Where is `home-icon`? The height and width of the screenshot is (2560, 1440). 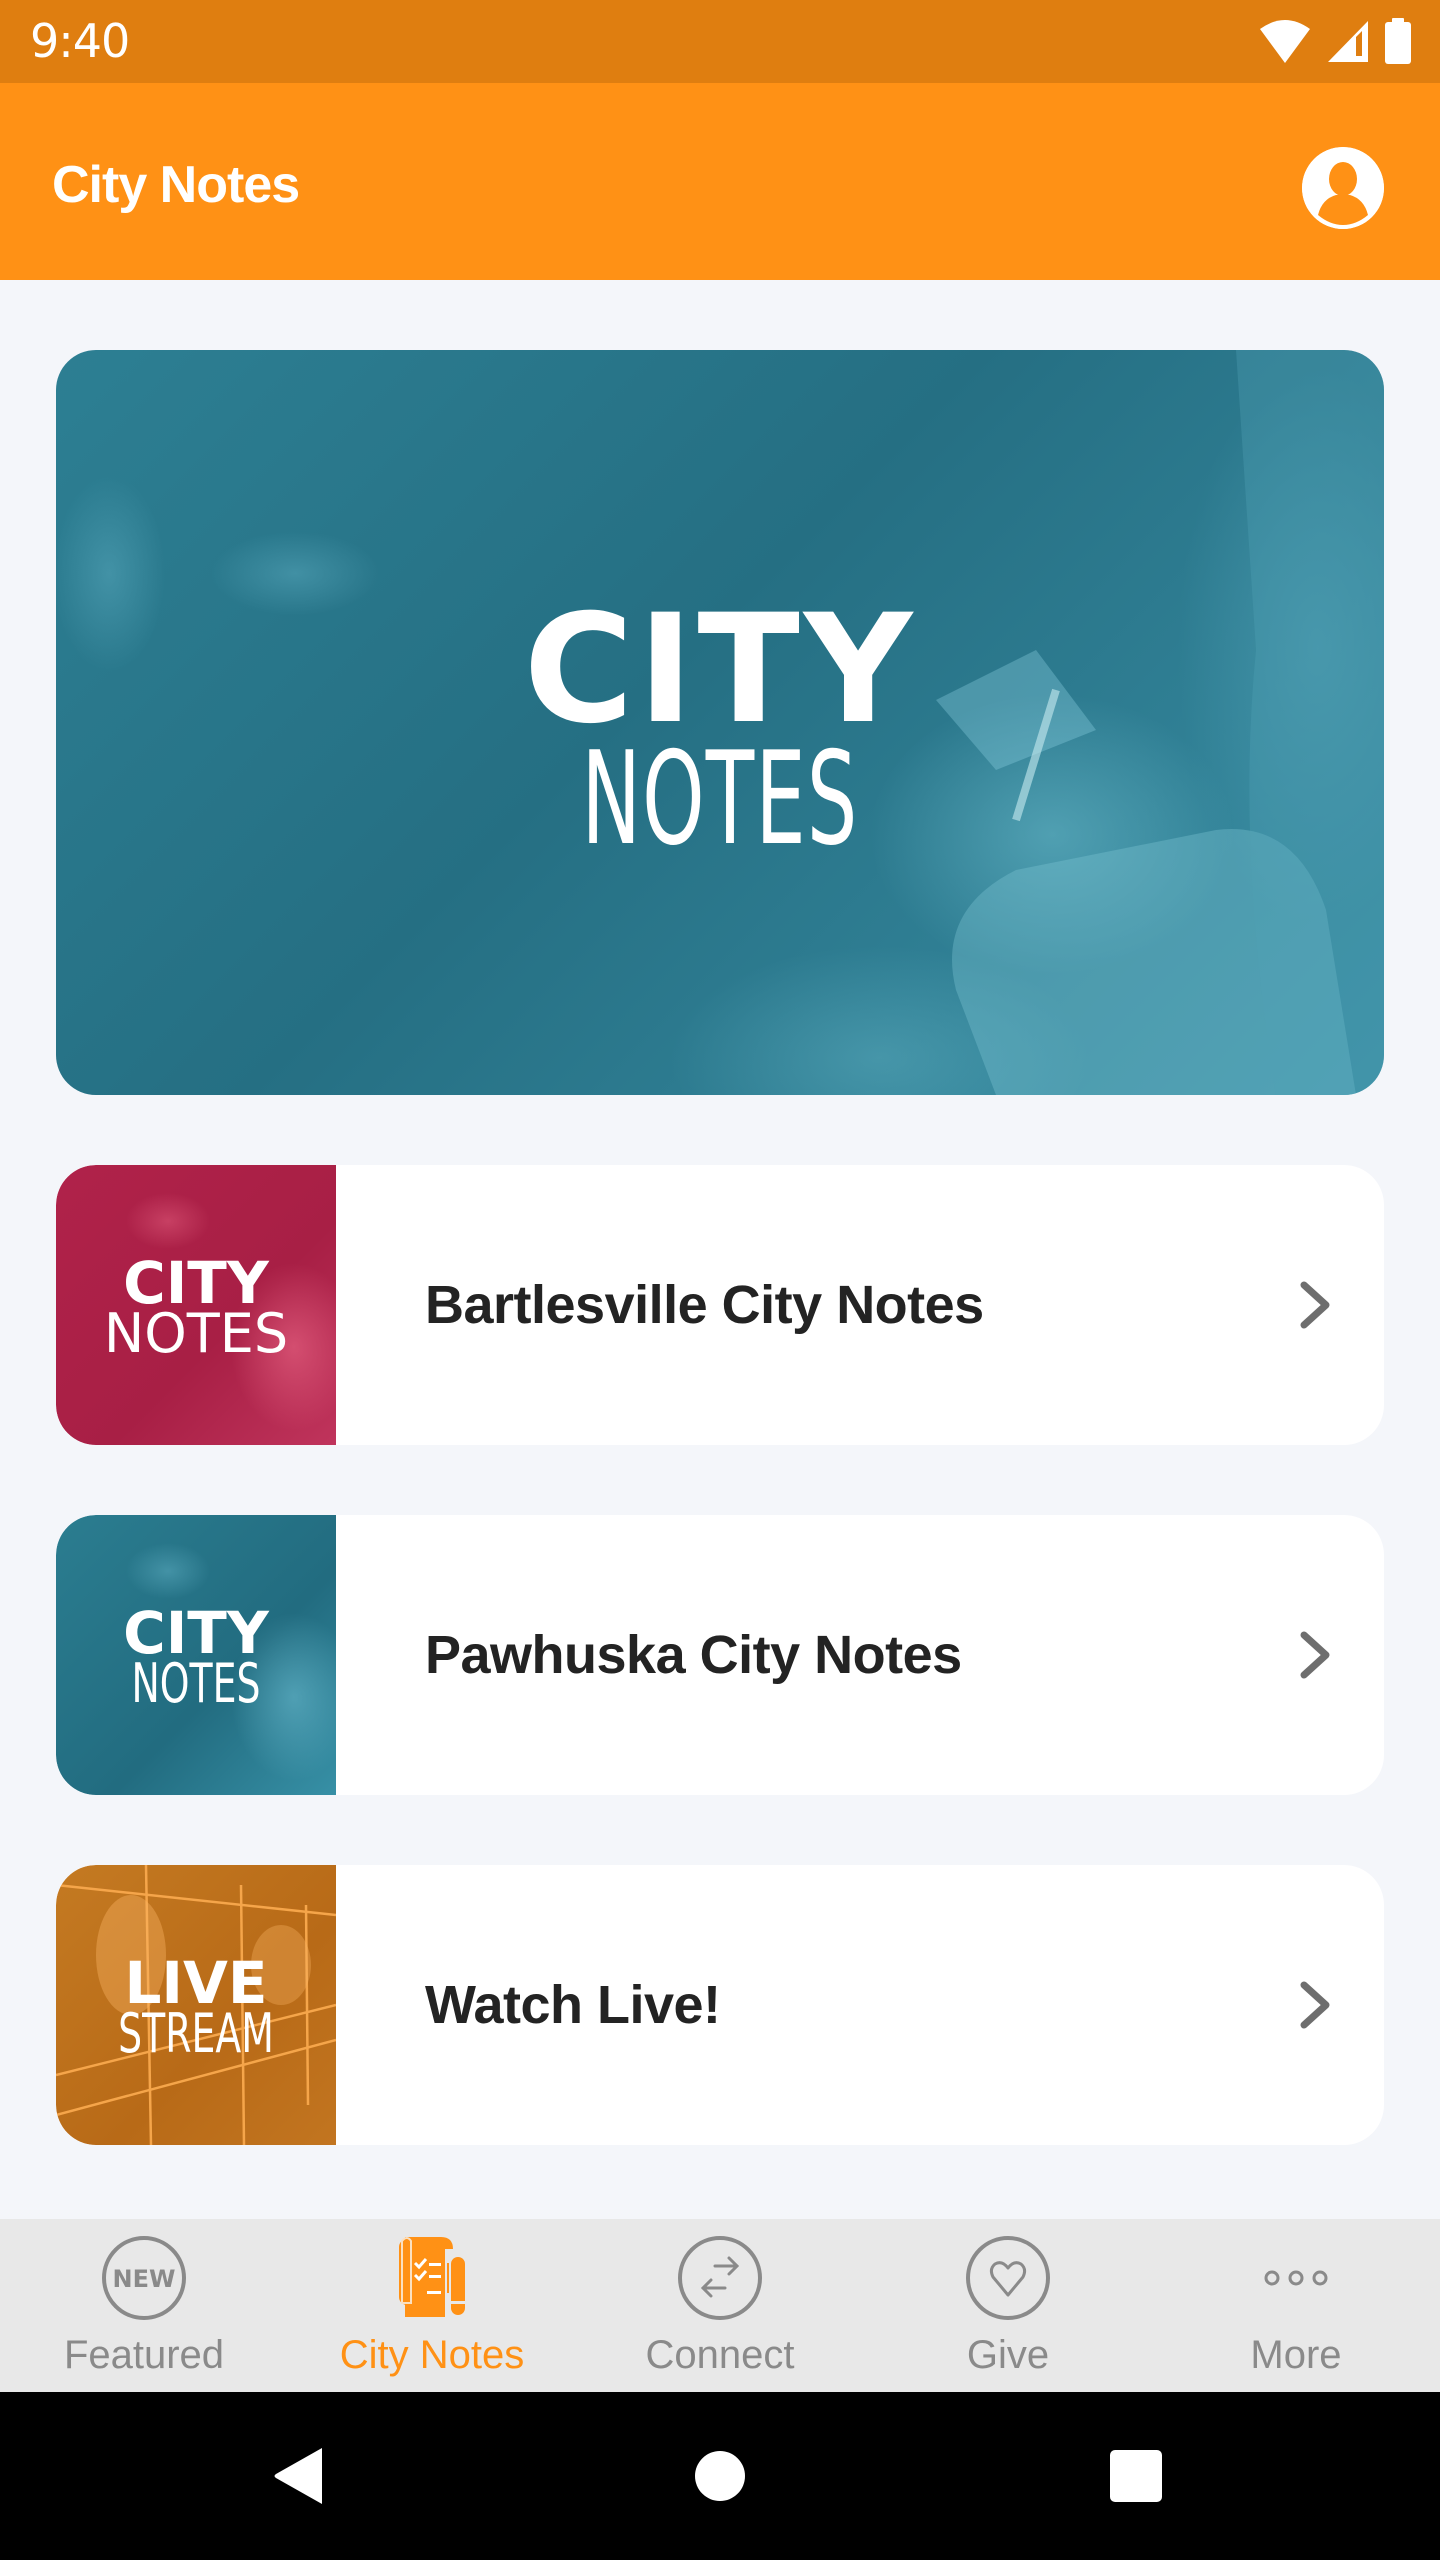
home-icon is located at coordinates (720, 2476).